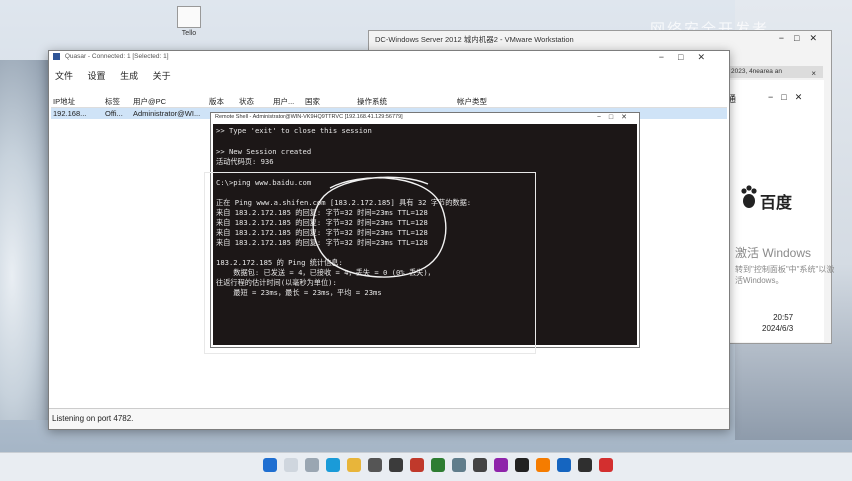 This screenshot has width=852, height=481. Describe the element at coordinates (389, 75) in the screenshot. I see `menu-bar: 文件 设置 生成 关于` at that location.